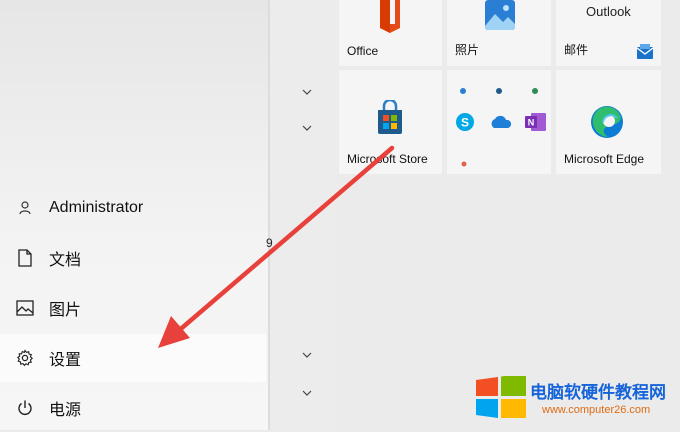  I want to click on watermark: 电脑软硬件教程网 www.computer26.com, so click(576, 400).